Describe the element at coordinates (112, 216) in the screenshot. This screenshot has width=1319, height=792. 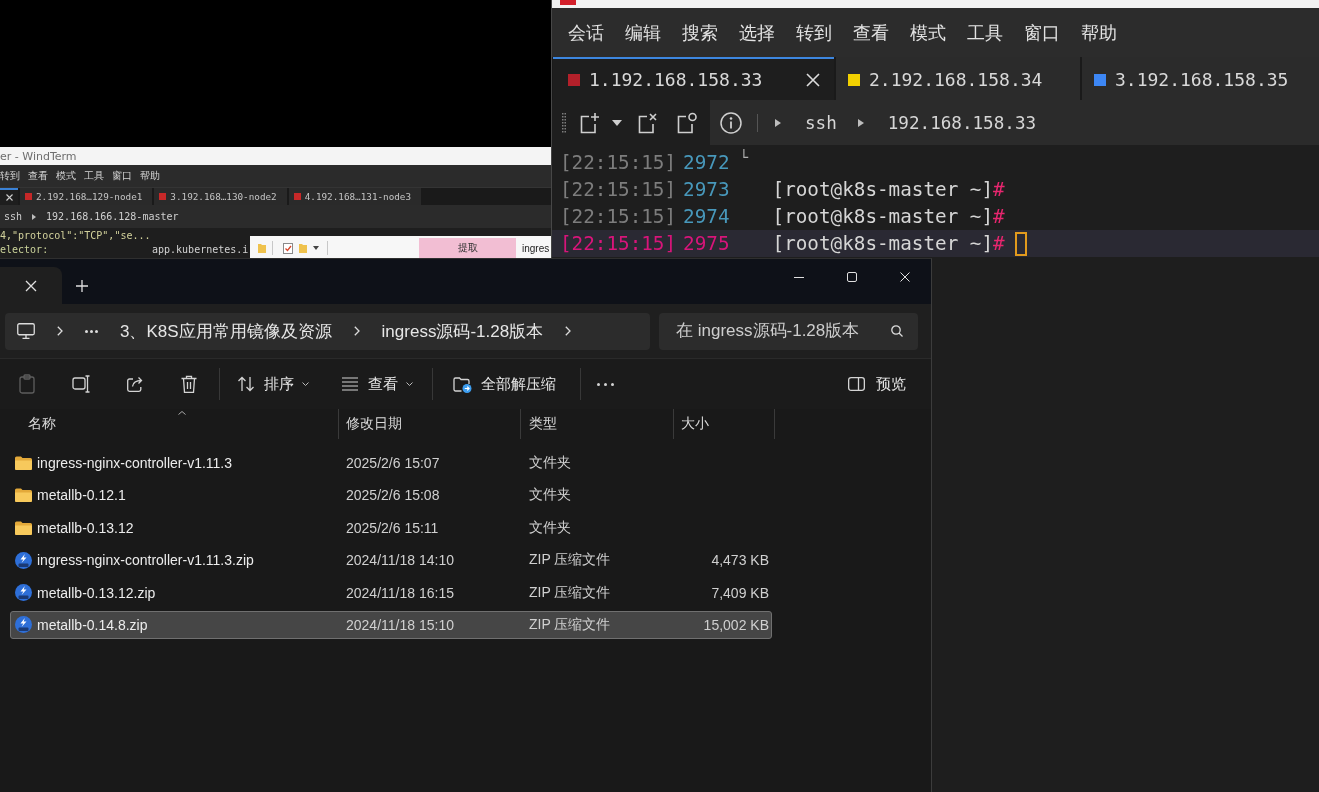
I see `breadcrumb-item: 192.168.166.128-master` at that location.